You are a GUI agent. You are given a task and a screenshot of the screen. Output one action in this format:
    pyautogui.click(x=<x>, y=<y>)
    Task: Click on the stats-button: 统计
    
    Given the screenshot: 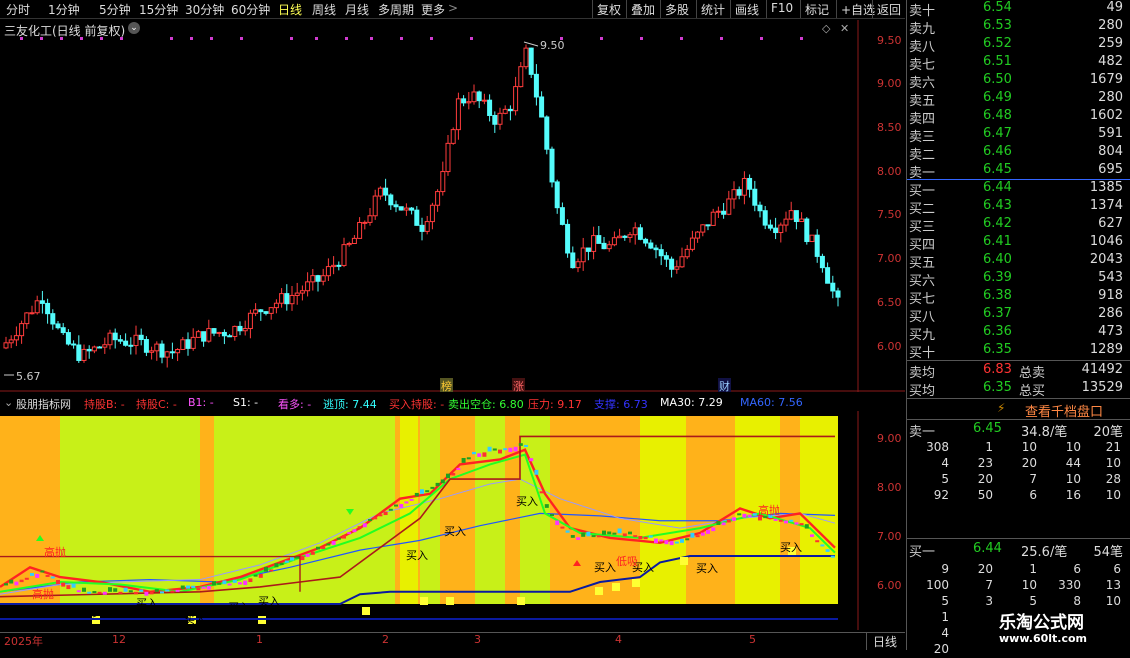 What is the action you would take?
    pyautogui.click(x=712, y=9)
    